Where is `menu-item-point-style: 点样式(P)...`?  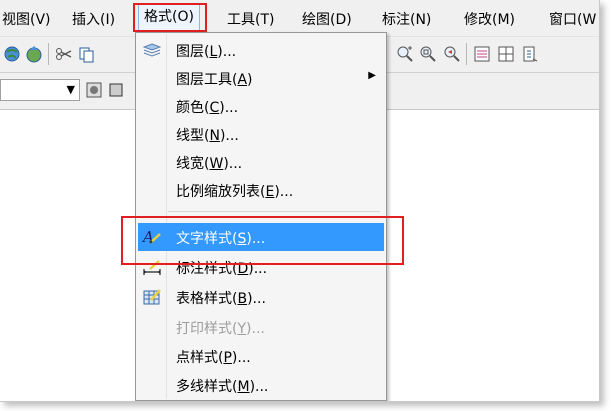 menu-item-point-style: 点样式(P)... is located at coordinates (261, 356).